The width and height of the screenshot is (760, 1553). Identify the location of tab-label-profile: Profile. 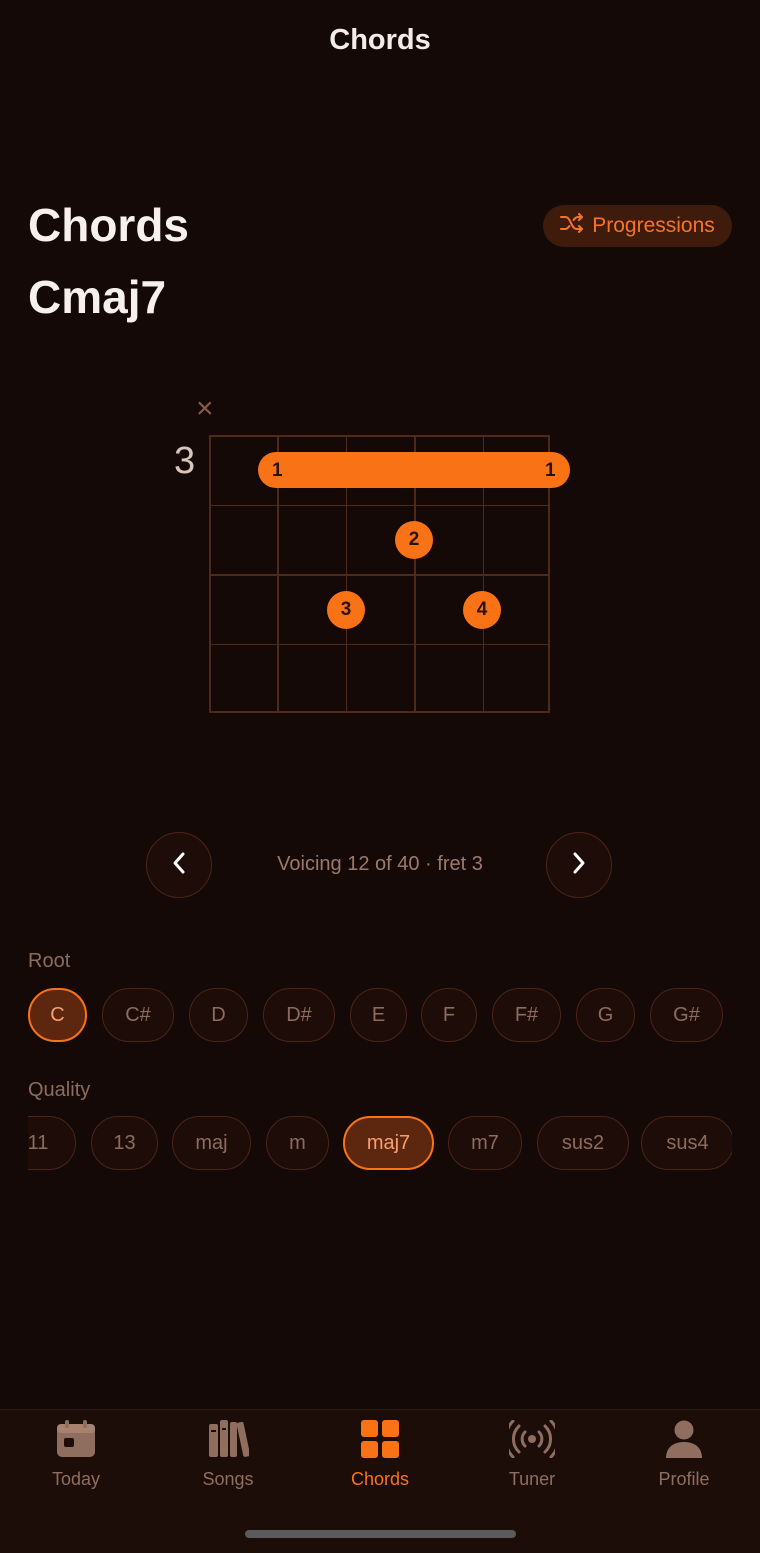
(684, 1479).